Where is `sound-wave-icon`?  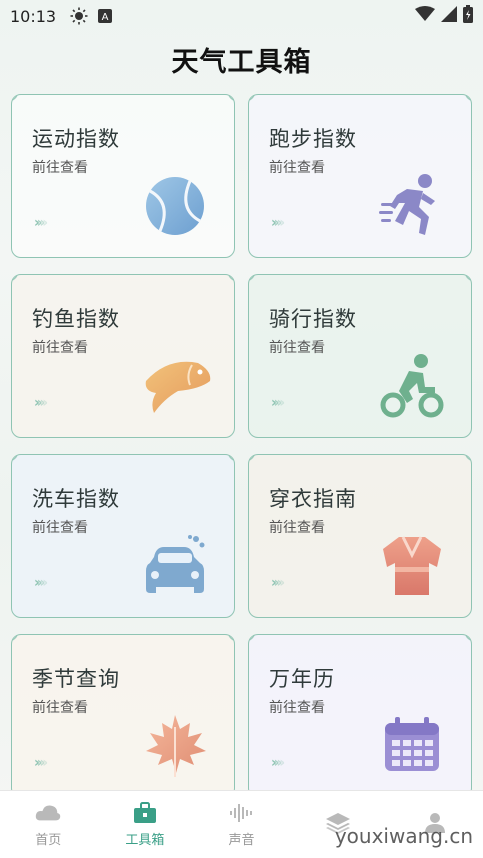
sound-wave-icon is located at coordinates (241, 813).